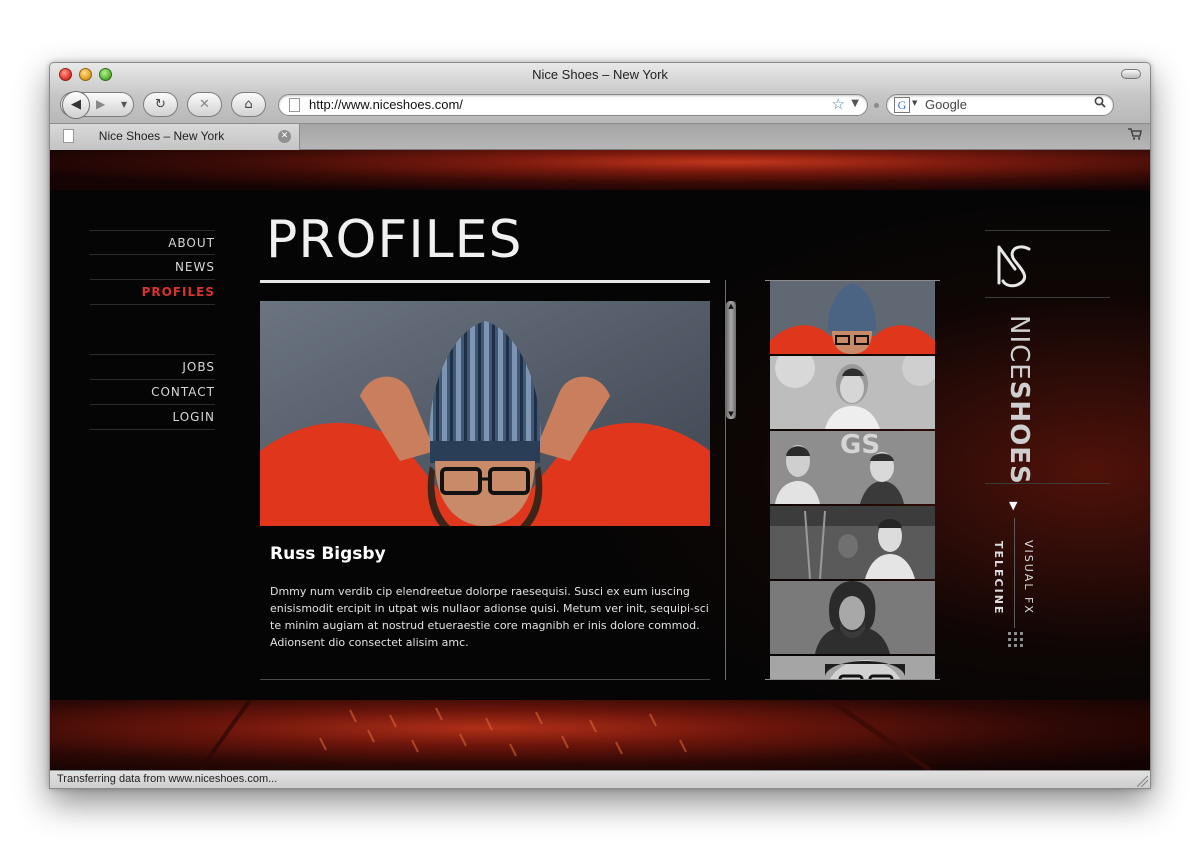 This screenshot has height=850, width=1200. What do you see at coordinates (731, 306) in the screenshot?
I see `scroll-up-icon: ▲` at bounding box center [731, 306].